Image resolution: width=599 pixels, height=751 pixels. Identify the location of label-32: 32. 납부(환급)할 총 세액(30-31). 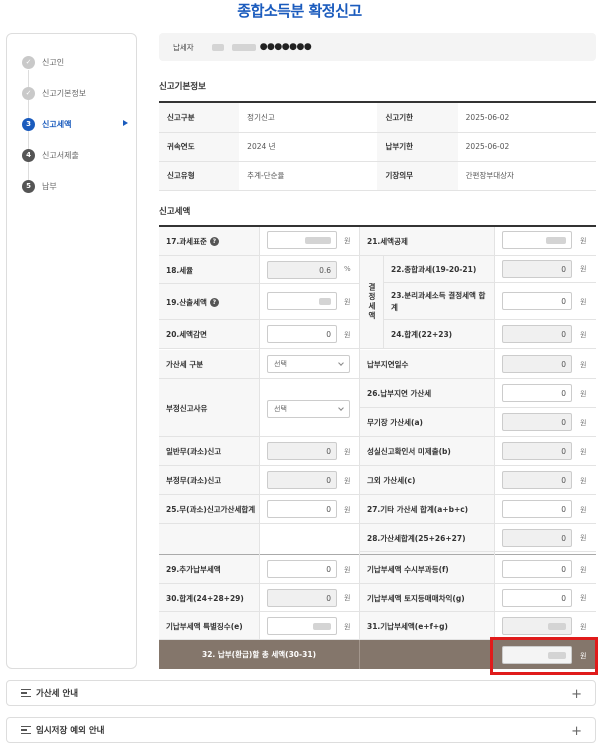
(259, 654).